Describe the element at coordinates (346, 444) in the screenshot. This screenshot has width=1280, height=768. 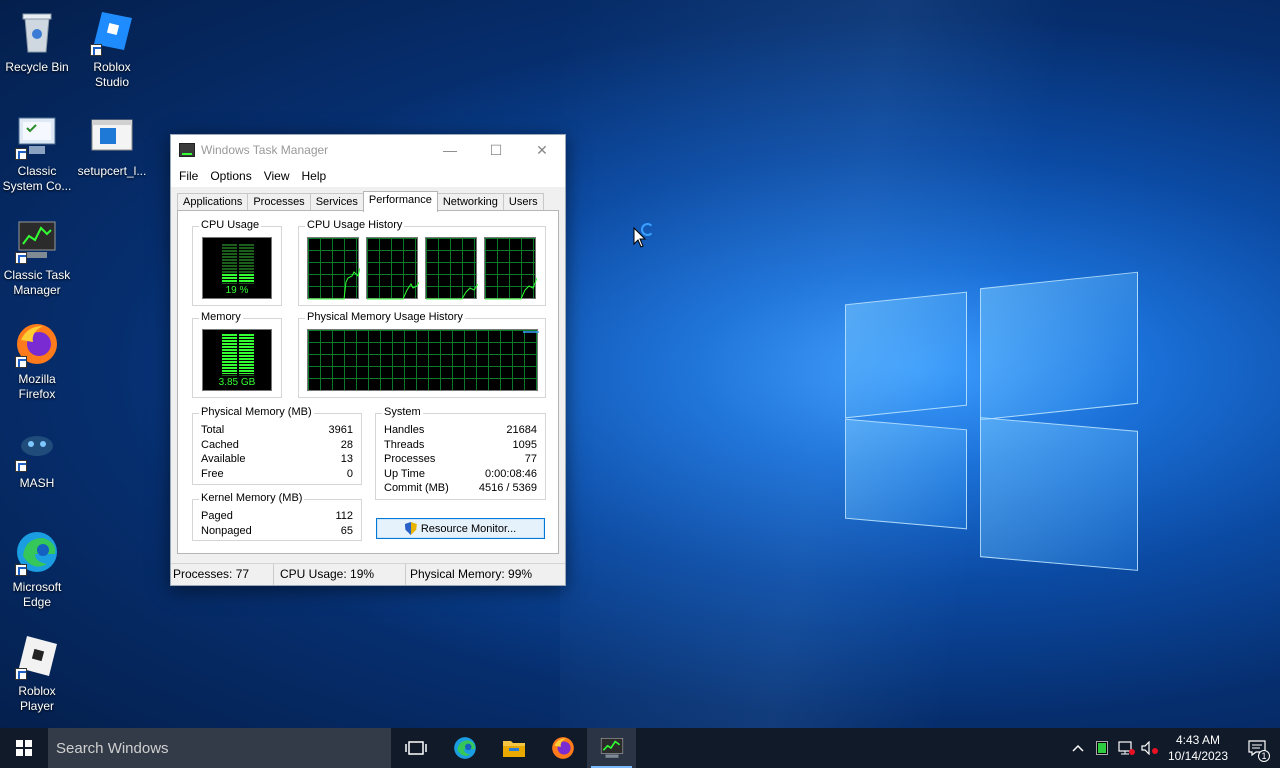
I see `stat-value: 28` at that location.